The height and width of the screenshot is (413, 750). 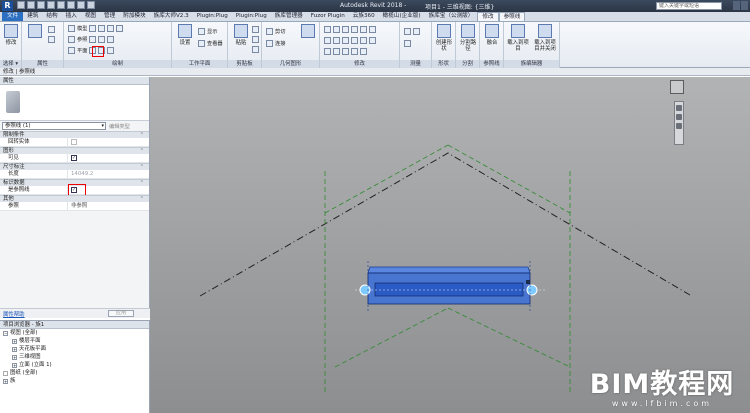 I want to click on fusion-button: 融合, so click(x=492, y=41).